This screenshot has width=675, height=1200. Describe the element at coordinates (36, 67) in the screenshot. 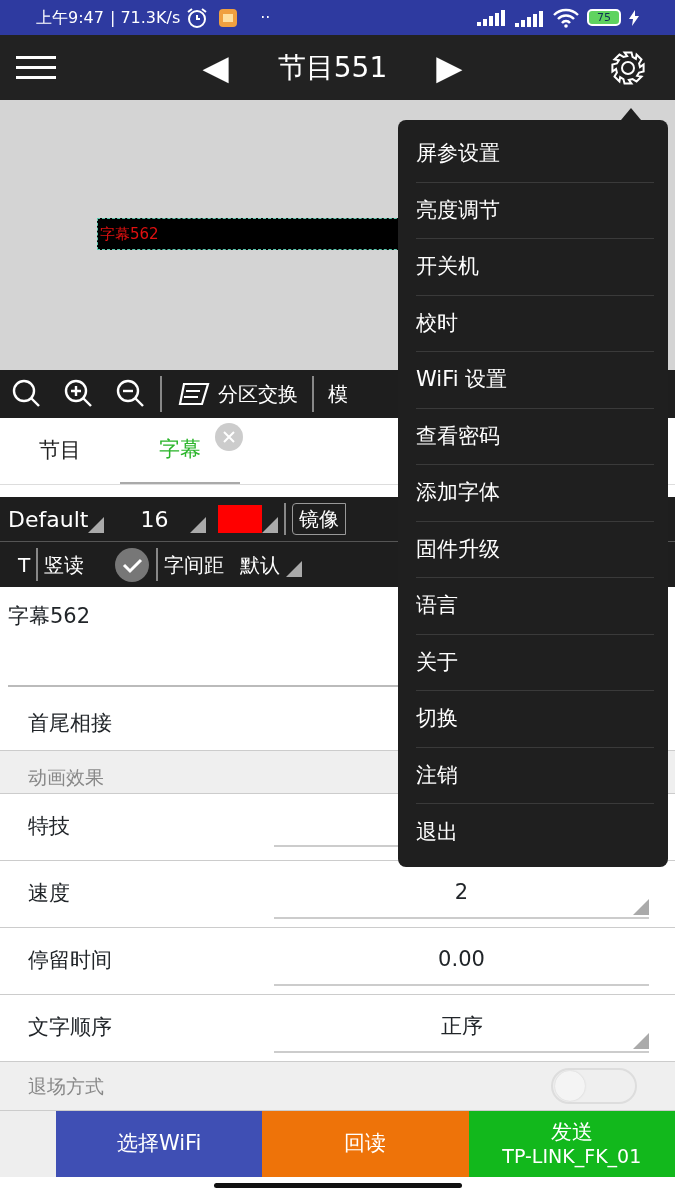

I see `menu-icon` at that location.